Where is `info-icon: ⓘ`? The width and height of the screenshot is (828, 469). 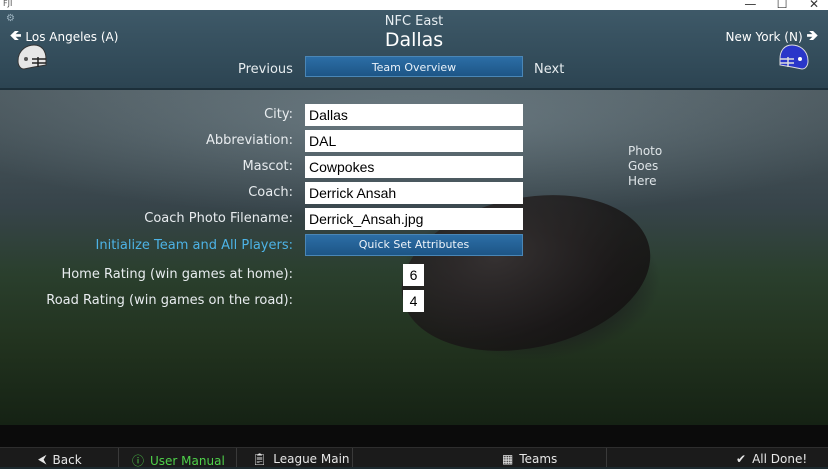 info-icon: ⓘ is located at coordinates (138, 461).